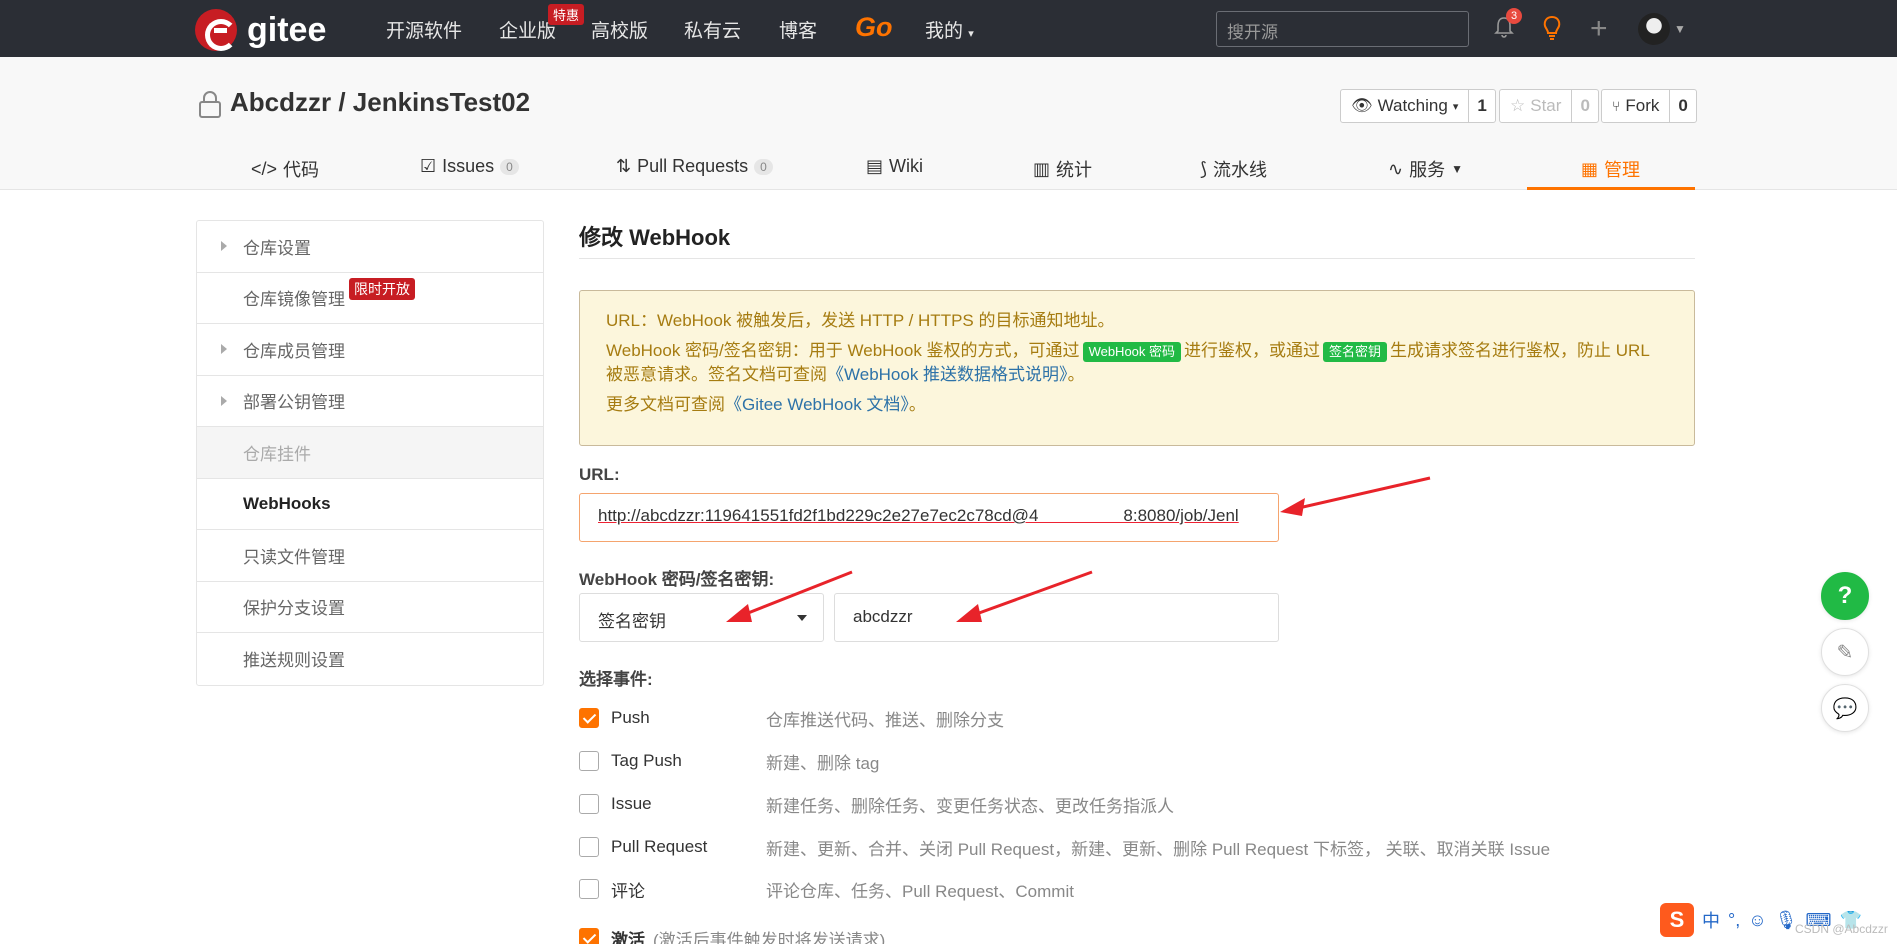 The width and height of the screenshot is (1897, 944). Describe the element at coordinates (1405, 106) in the screenshot. I see `watch-button: 👁 Watching ▾` at that location.